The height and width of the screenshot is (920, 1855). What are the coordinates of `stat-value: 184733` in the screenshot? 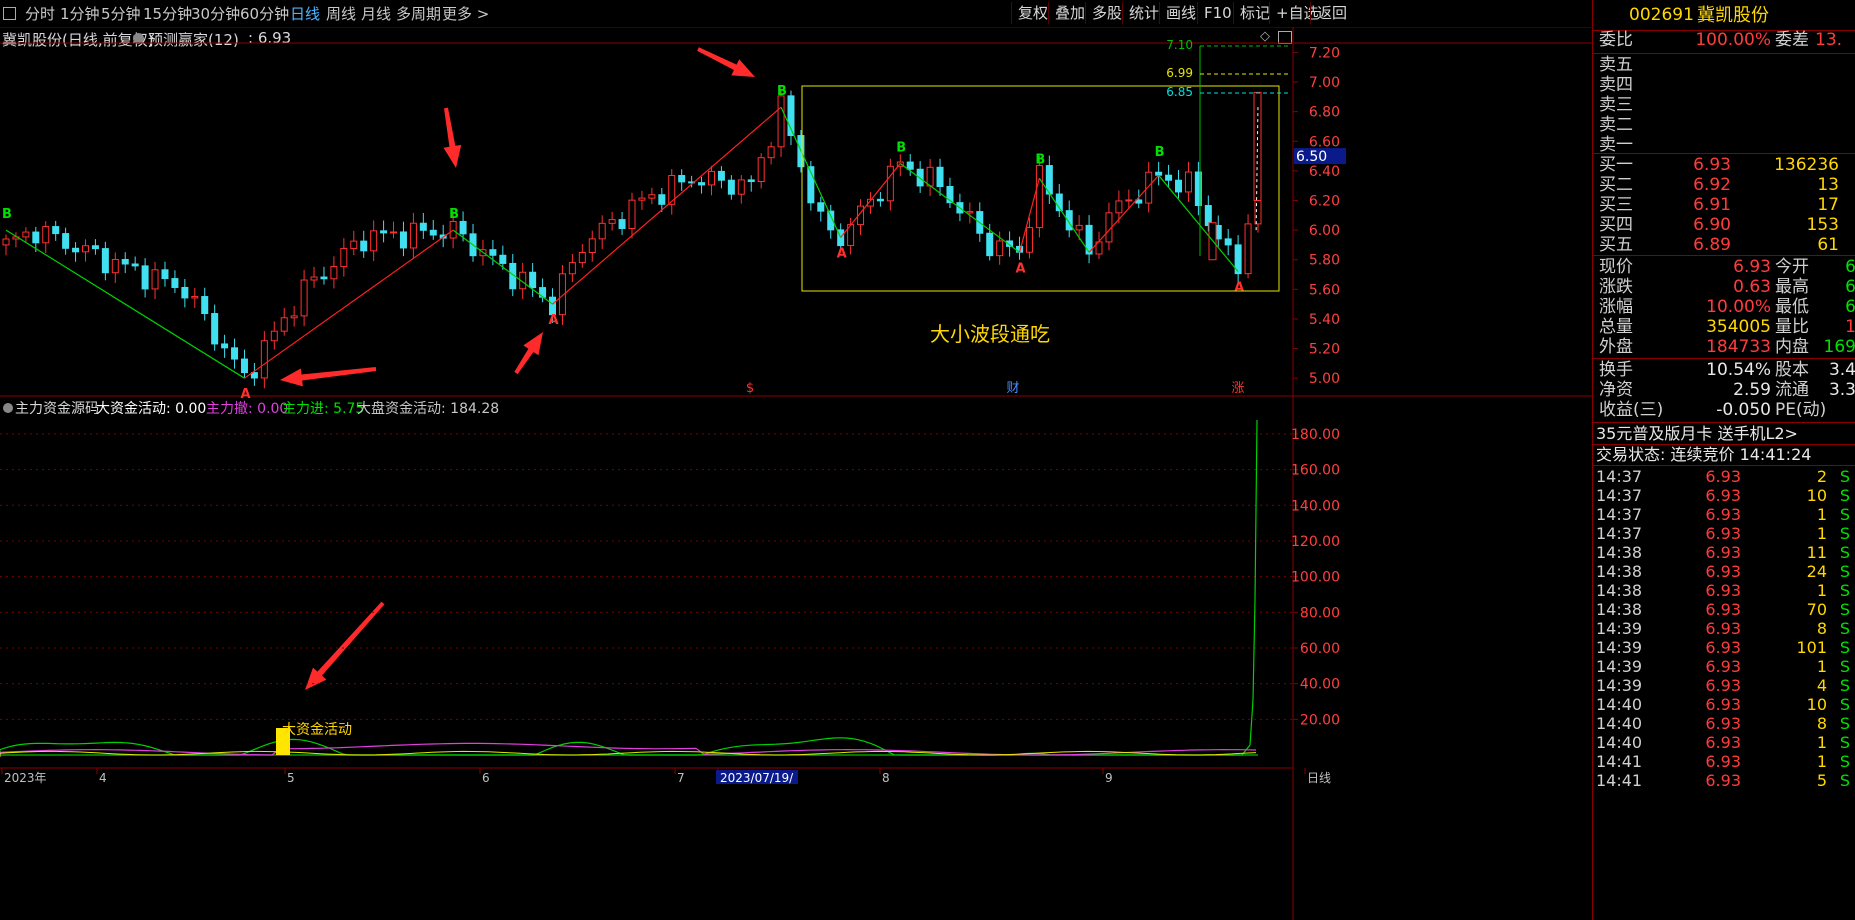 It's located at (1738, 347).